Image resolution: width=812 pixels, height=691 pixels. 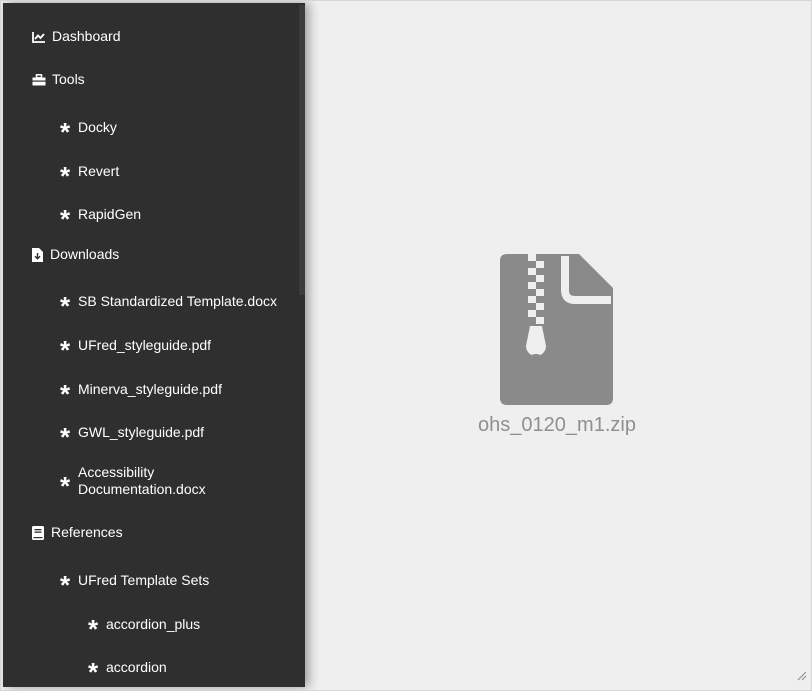 I want to click on line-chart-icon, so click(x=39, y=37).